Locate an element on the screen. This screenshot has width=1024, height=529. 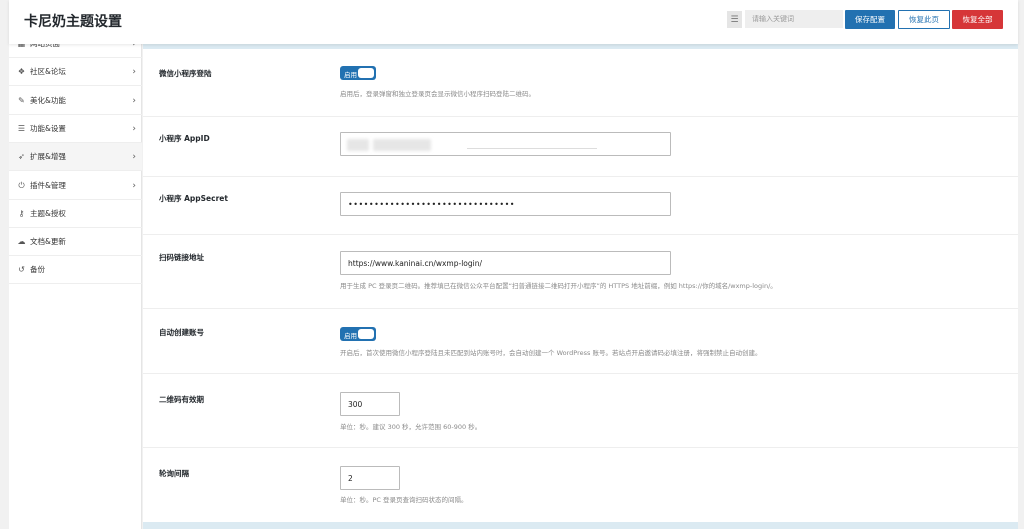
qr-expire-value: 300 is located at coordinates (355, 404).